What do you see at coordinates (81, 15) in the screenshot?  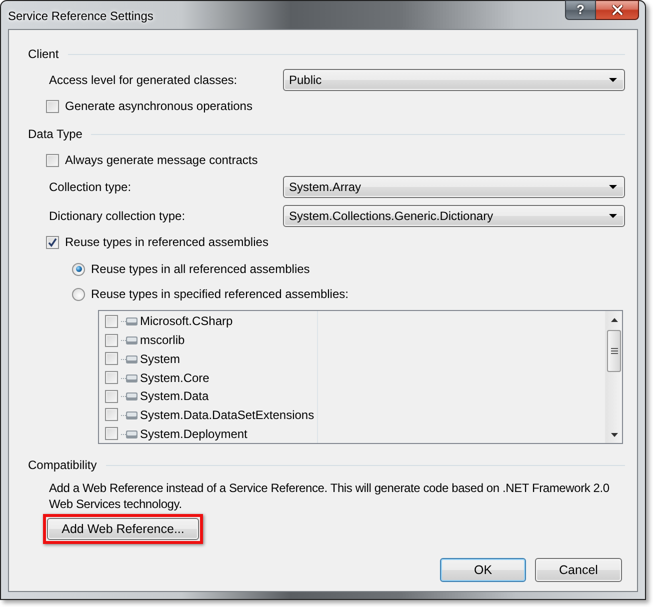 I see `window-title: Service Reference Settings` at bounding box center [81, 15].